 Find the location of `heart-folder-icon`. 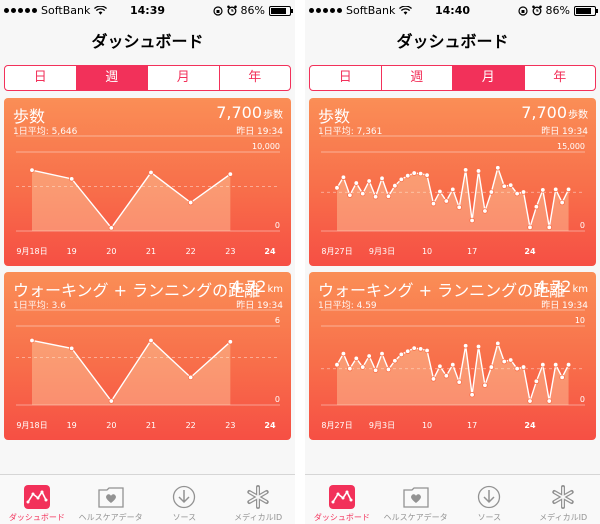

heart-folder-icon is located at coordinates (415, 497).